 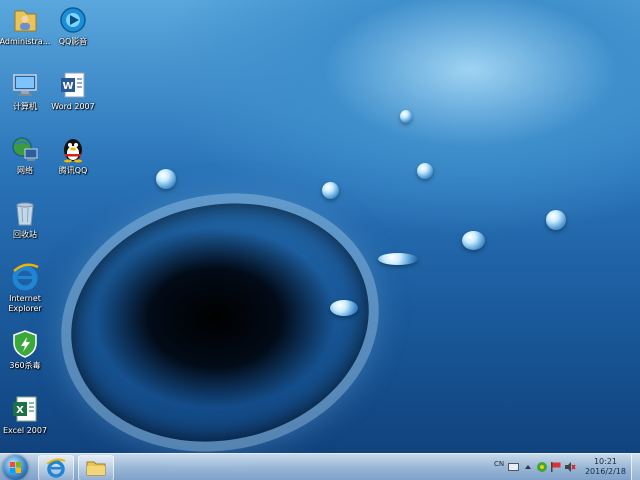 I want to click on desktop-icon-qq-player: QQ影音, so click(x=73, y=26).